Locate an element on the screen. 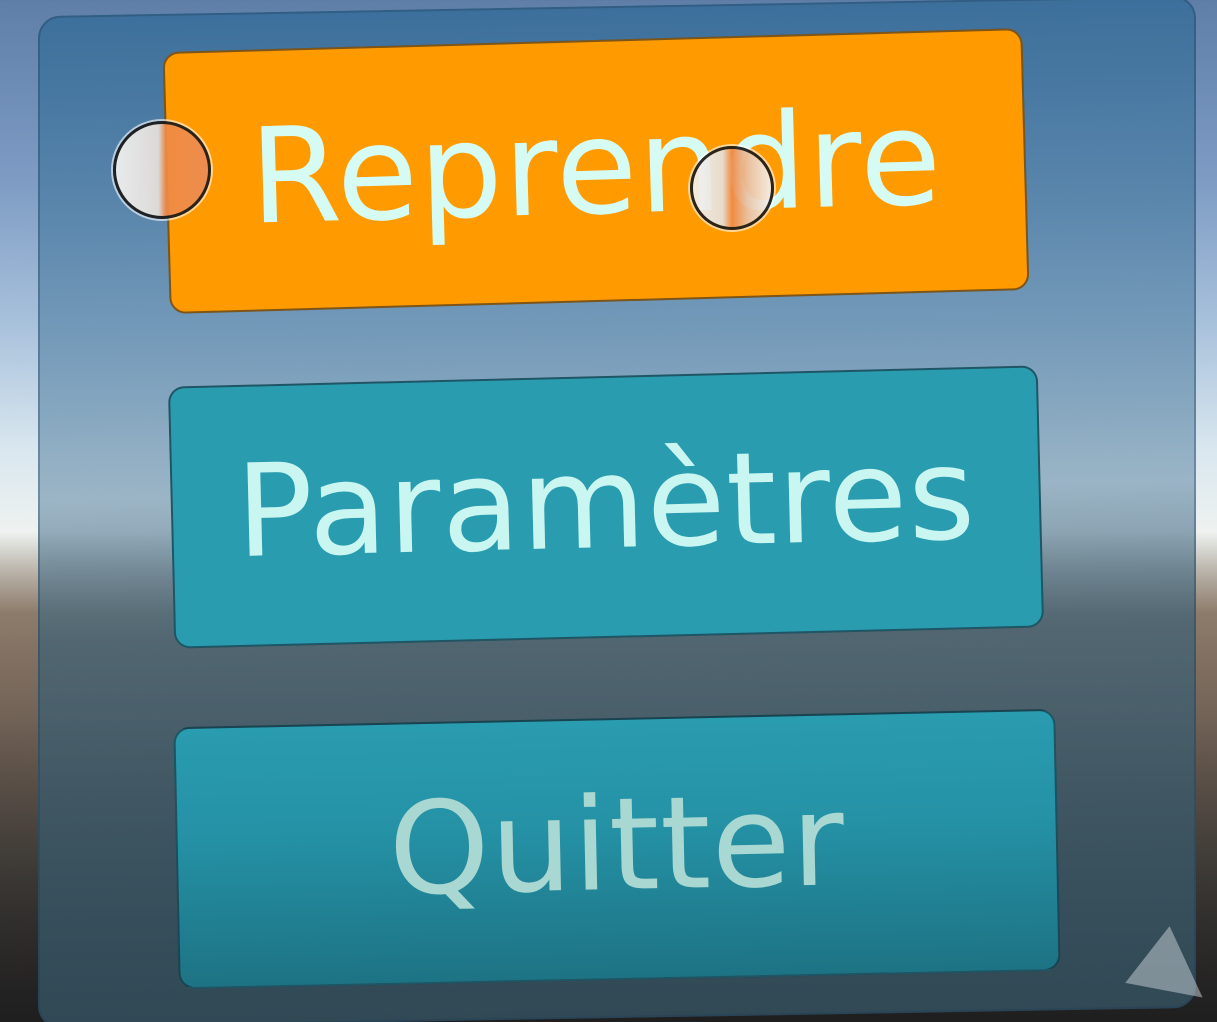 This screenshot has height=1022, width=1217. settings-button-label: Paramètres is located at coordinates (606, 503).